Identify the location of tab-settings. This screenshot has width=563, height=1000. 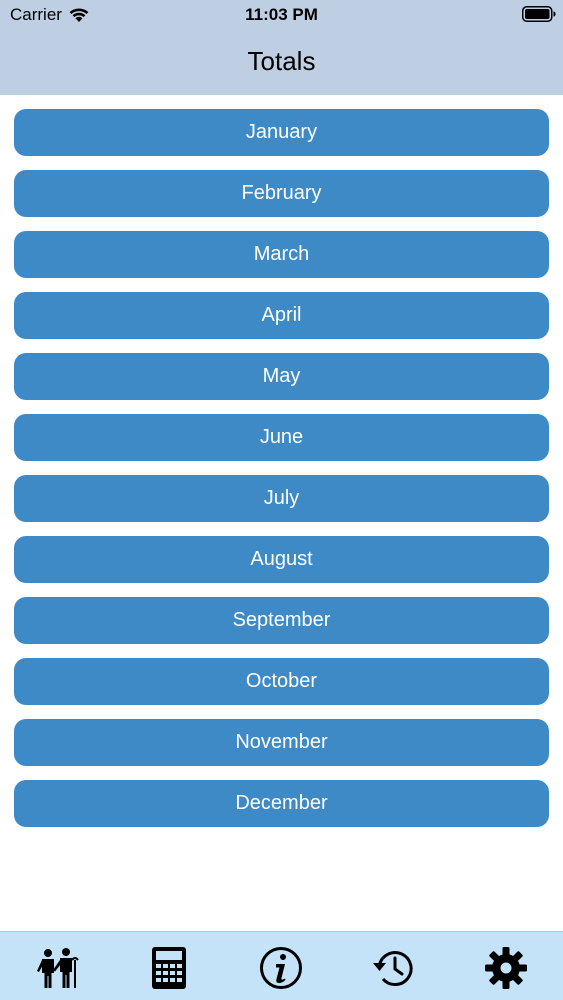
(506, 968).